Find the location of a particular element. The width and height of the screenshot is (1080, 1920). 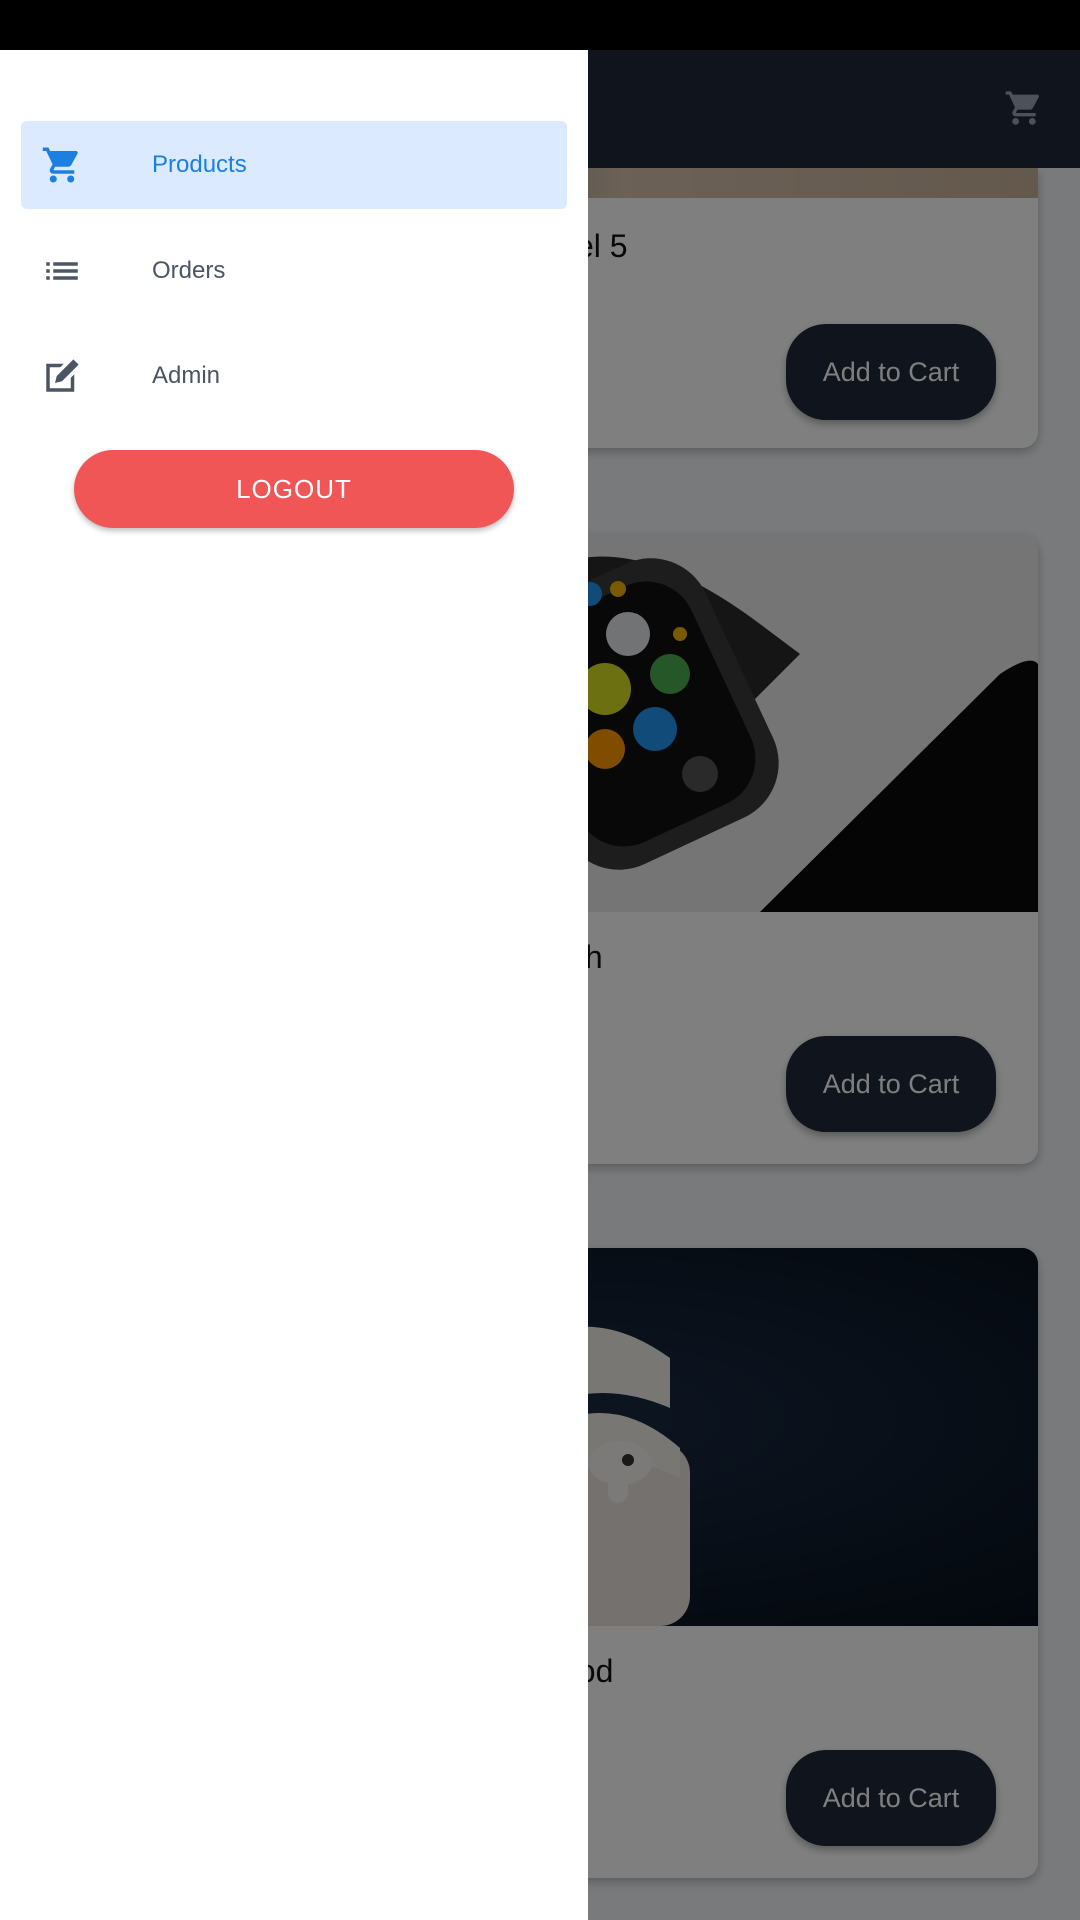

edit-icon is located at coordinates (62, 375).